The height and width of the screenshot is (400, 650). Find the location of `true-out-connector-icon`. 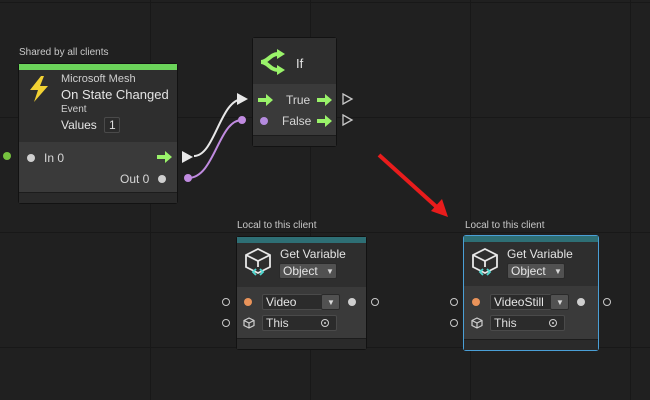

true-out-connector-icon is located at coordinates (348, 99).